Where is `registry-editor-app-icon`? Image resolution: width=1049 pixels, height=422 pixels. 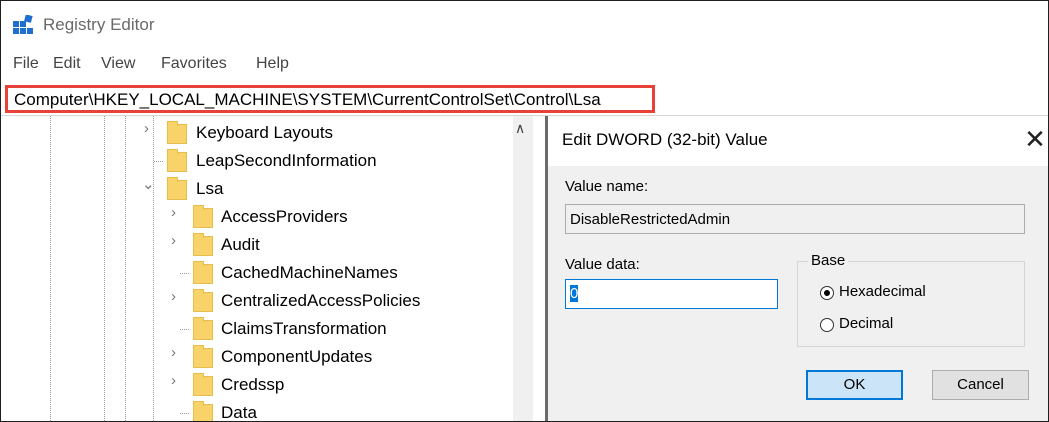 registry-editor-app-icon is located at coordinates (23, 24).